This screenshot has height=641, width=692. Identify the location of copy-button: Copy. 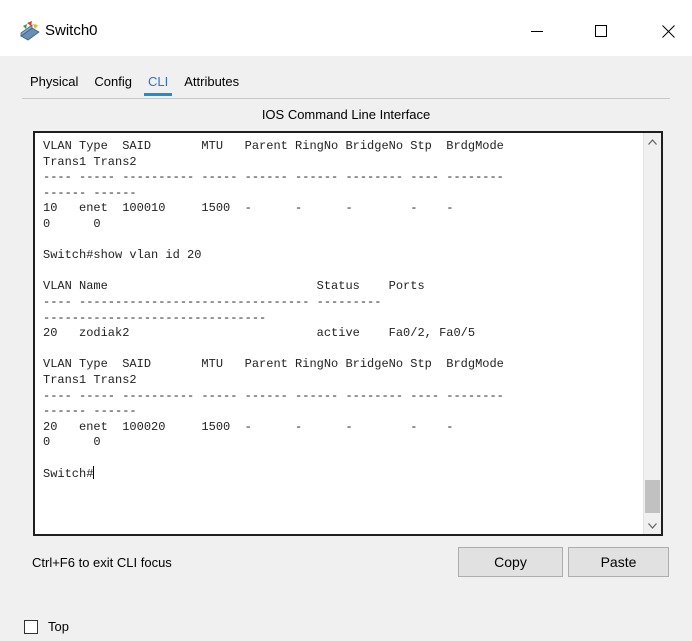
(510, 562).